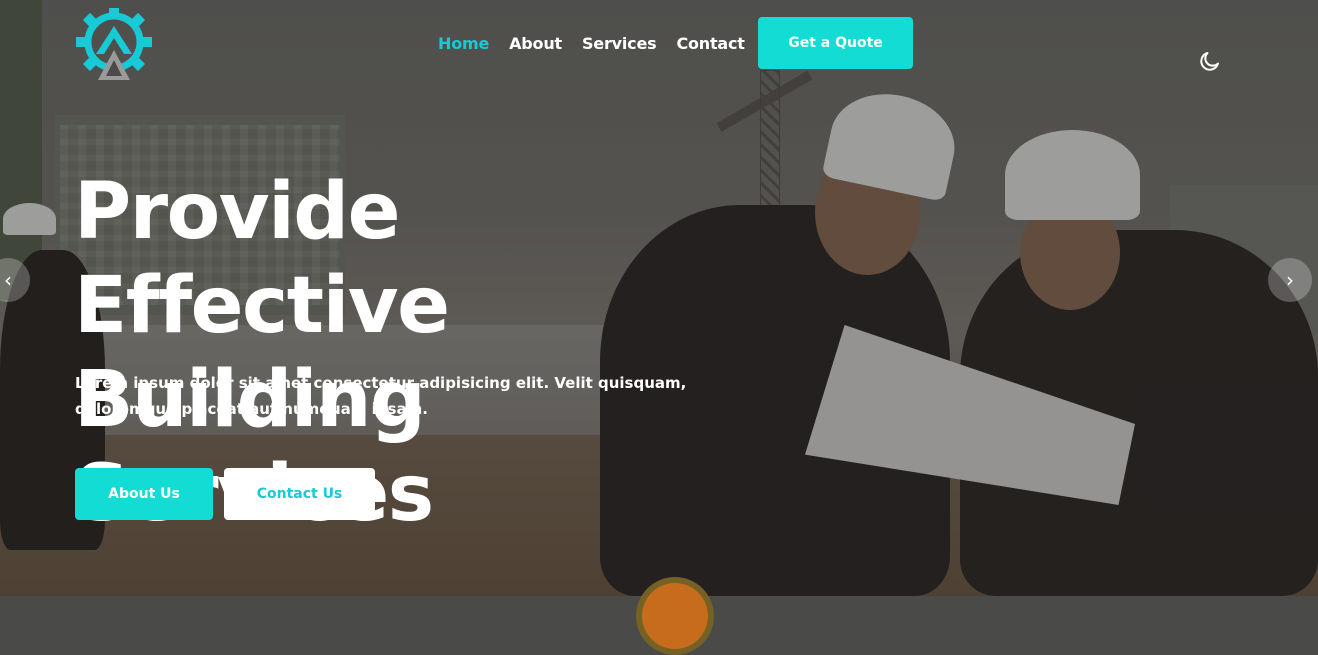  What do you see at coordinates (535, 43) in the screenshot?
I see `nav-link-about: About` at bounding box center [535, 43].